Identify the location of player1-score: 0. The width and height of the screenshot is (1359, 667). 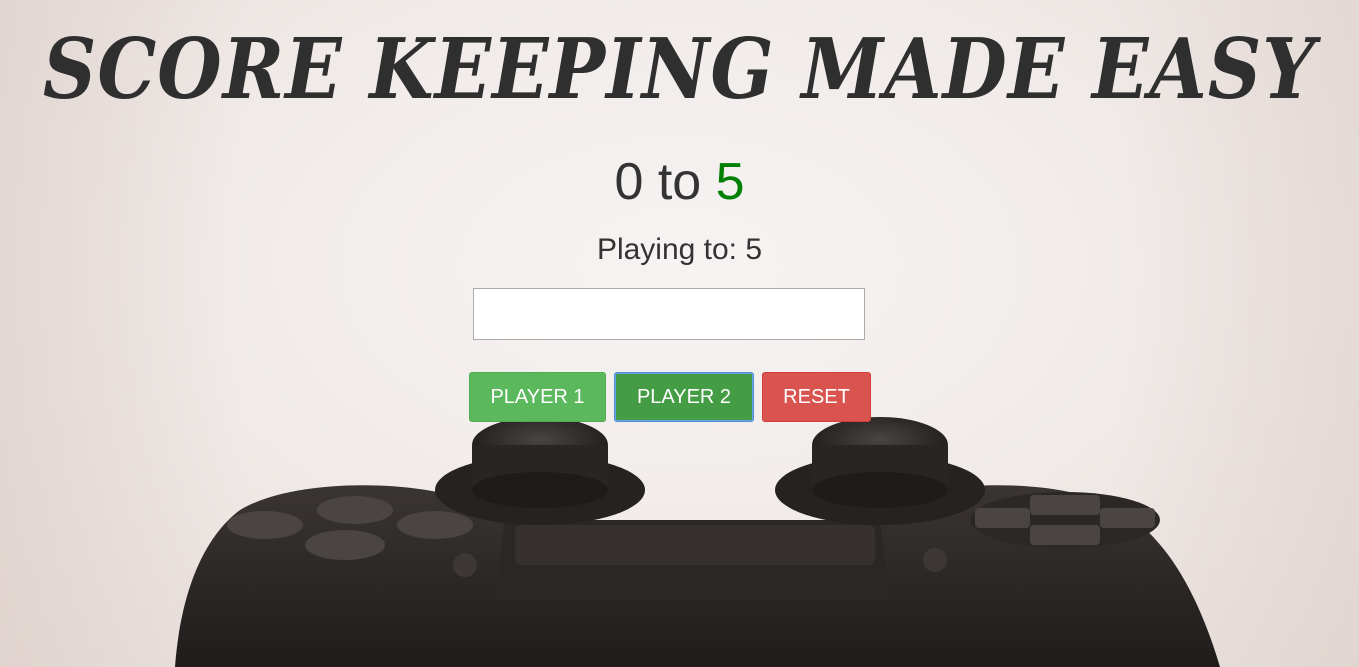
(629, 182).